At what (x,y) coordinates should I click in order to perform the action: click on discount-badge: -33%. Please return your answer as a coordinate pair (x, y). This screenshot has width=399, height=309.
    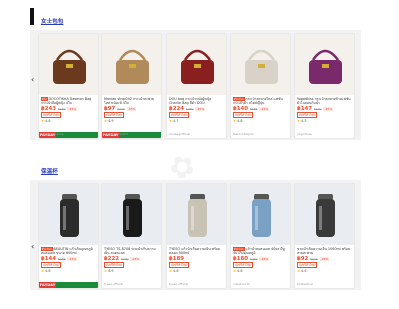
    Looking at the image, I should click on (131, 108).